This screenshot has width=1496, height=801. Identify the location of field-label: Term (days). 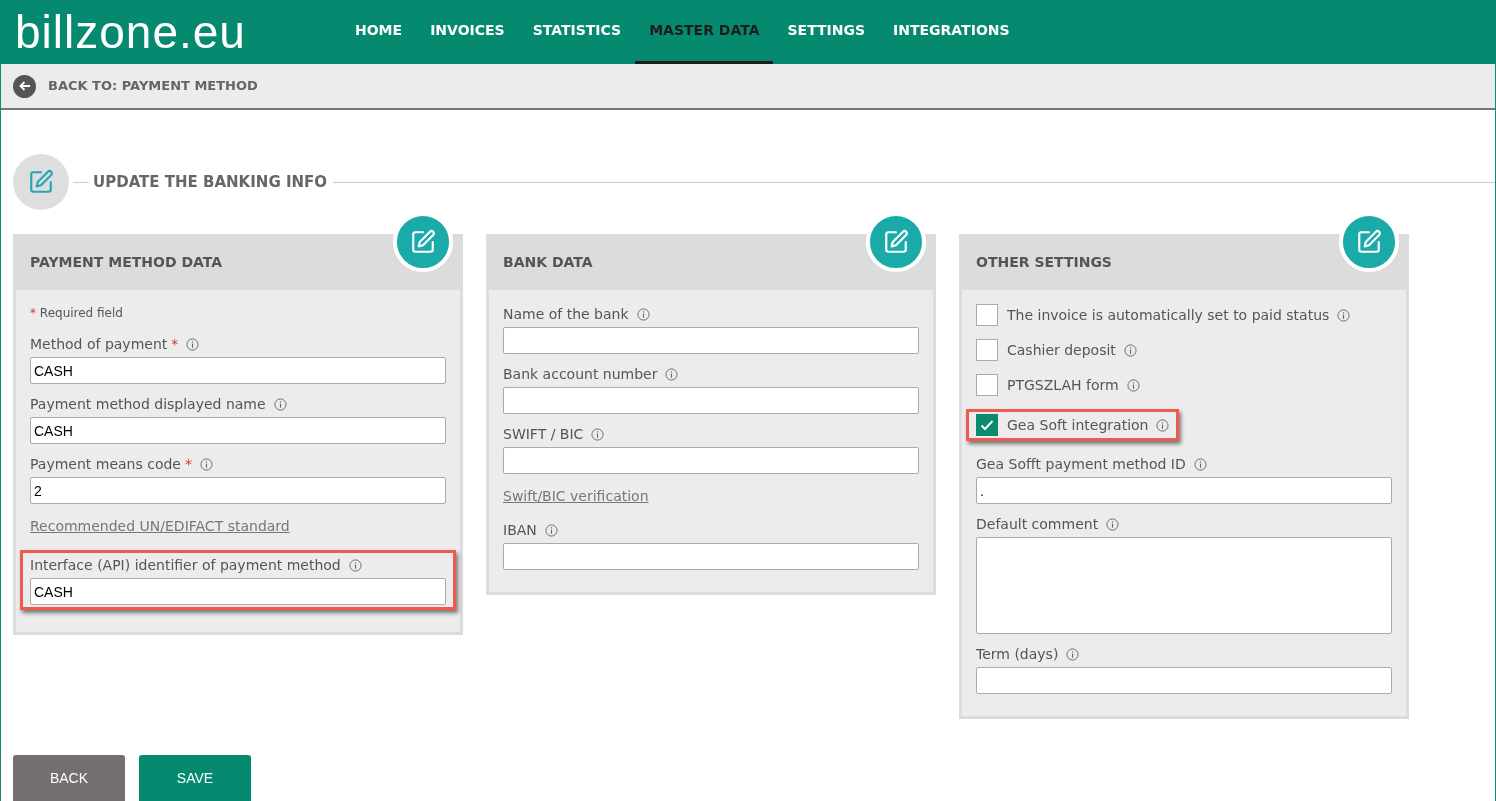
(1017, 654).